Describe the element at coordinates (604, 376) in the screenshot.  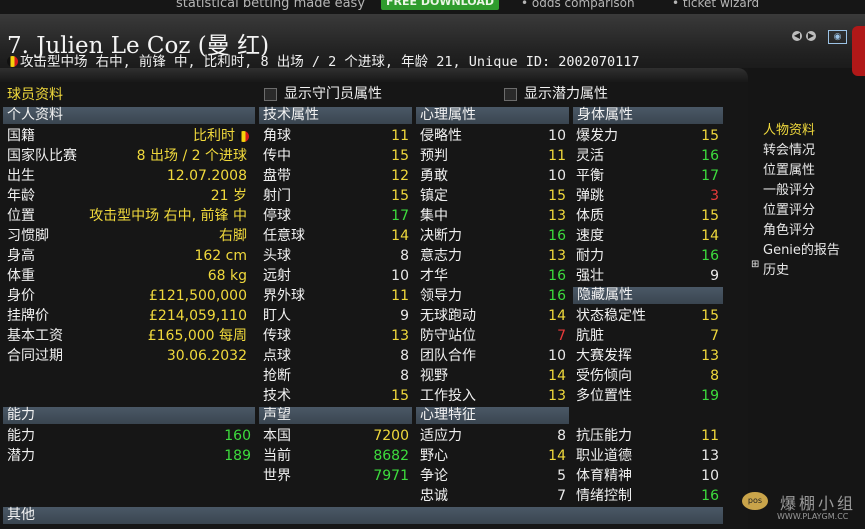
I see `attr-label: 受伤倾向` at that location.